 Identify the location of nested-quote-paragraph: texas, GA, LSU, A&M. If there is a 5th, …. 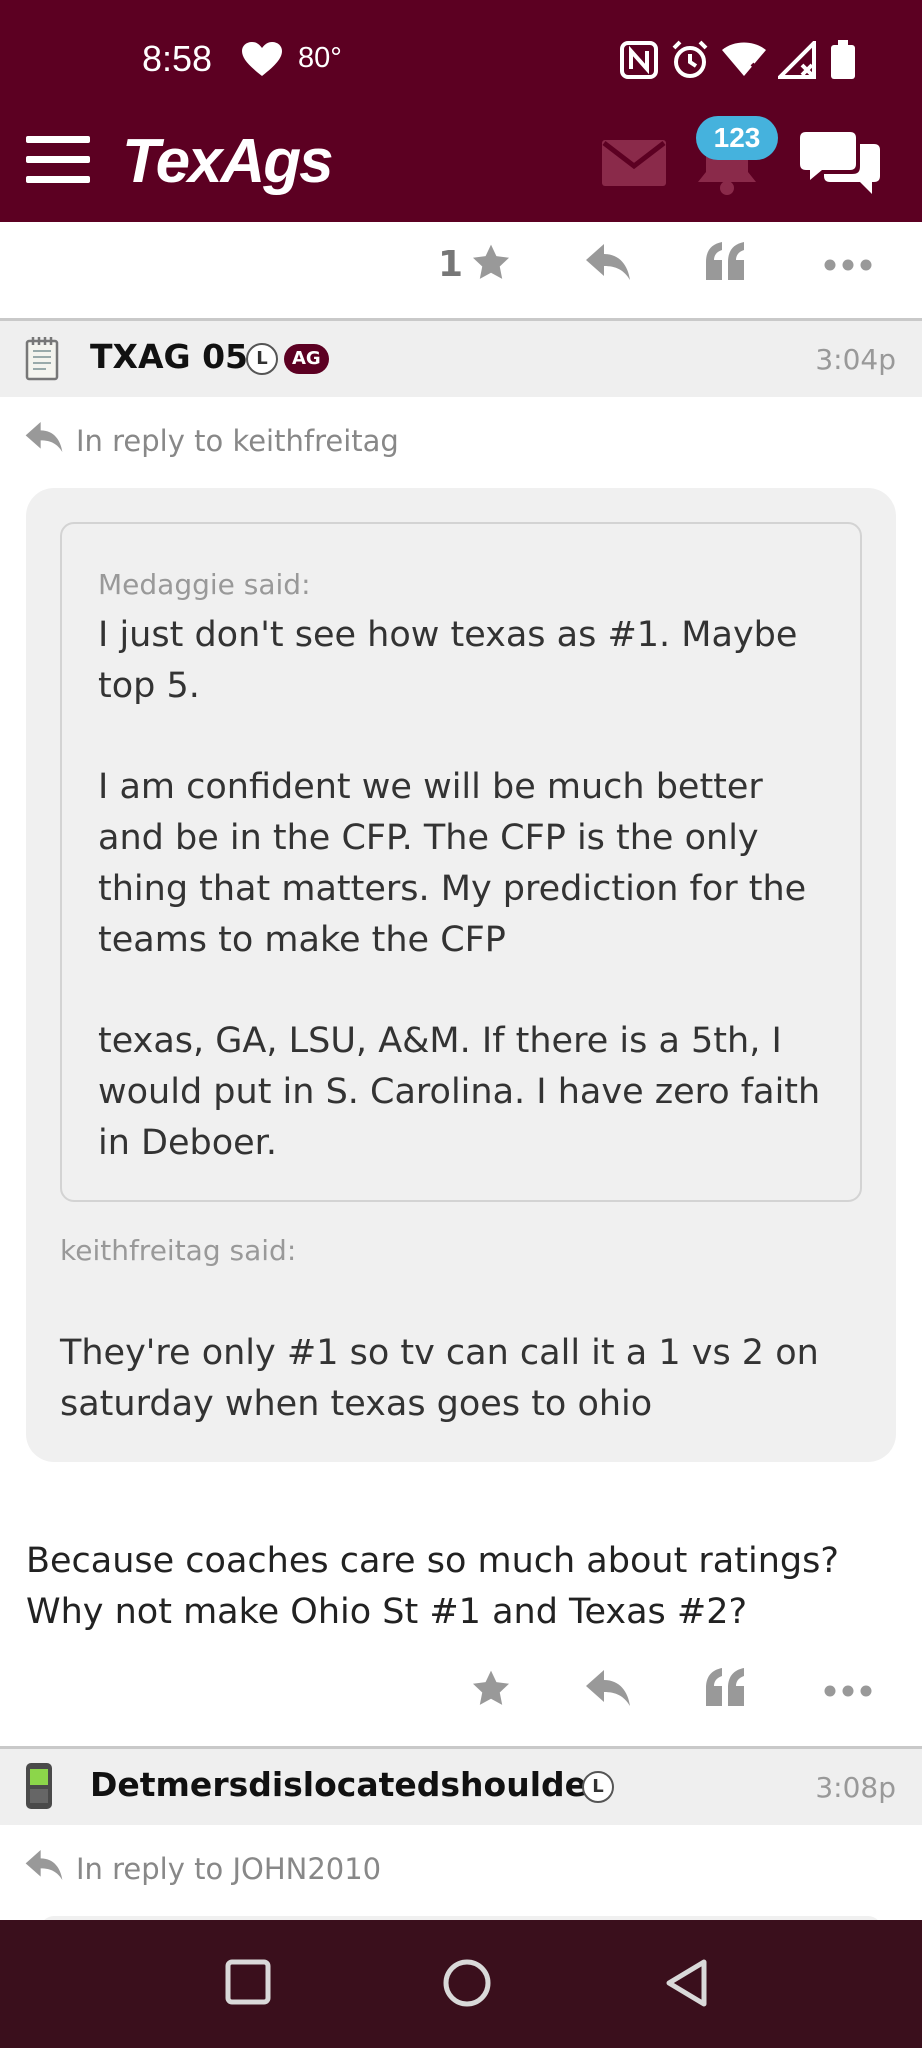
(465, 1092).